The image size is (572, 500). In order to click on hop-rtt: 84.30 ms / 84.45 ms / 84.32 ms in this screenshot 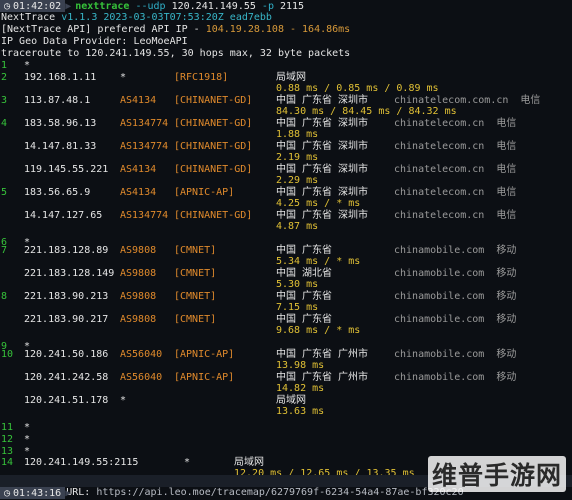, I will do `click(366, 111)`.